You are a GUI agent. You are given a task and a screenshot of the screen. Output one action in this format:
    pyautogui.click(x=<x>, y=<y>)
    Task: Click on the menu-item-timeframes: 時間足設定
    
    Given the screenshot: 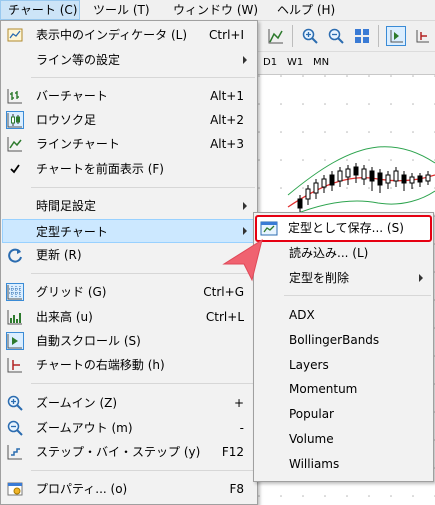 What is the action you would take?
    pyautogui.click(x=129, y=206)
    